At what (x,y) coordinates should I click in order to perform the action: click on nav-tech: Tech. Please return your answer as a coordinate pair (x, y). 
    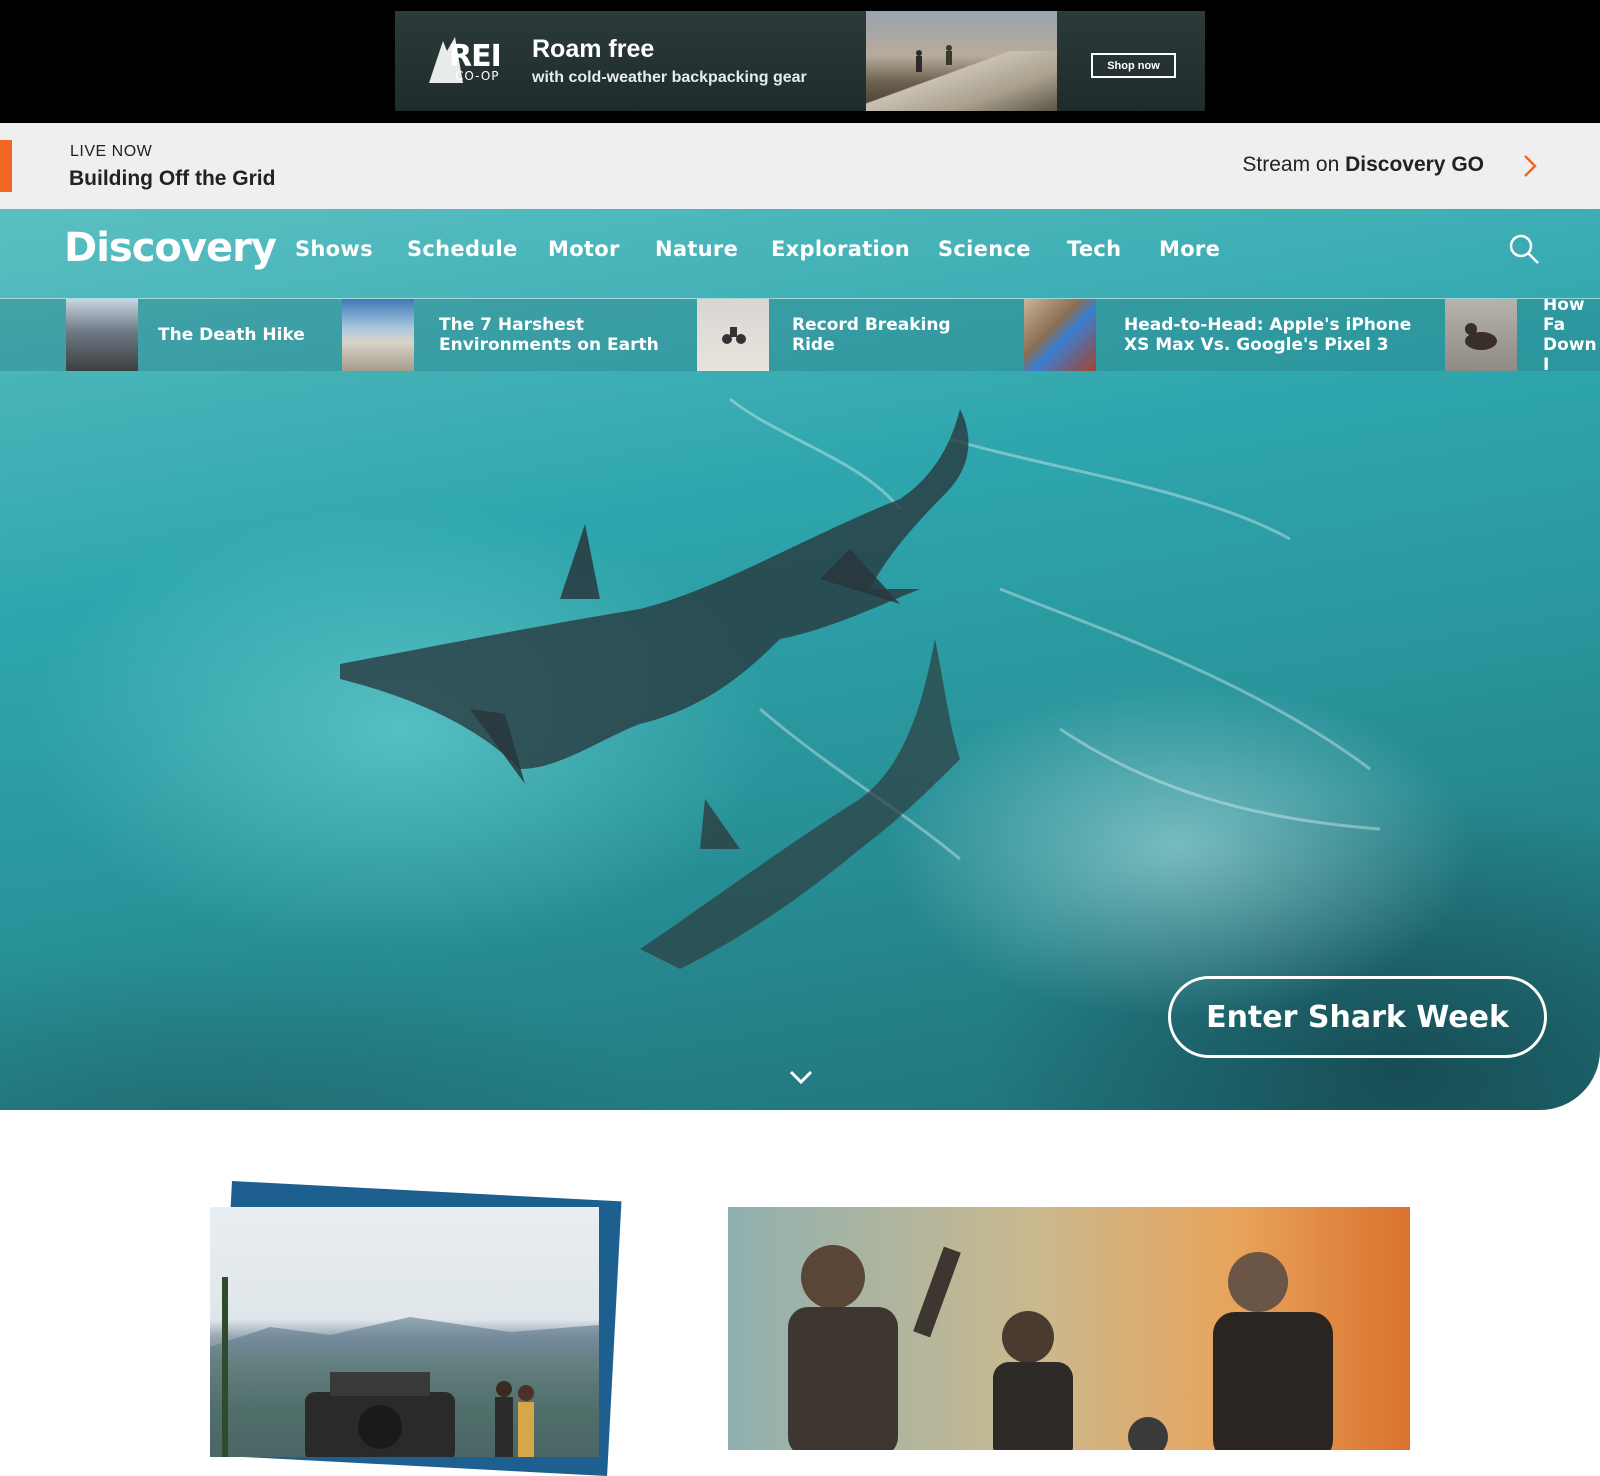
    Looking at the image, I should click on (1094, 249).